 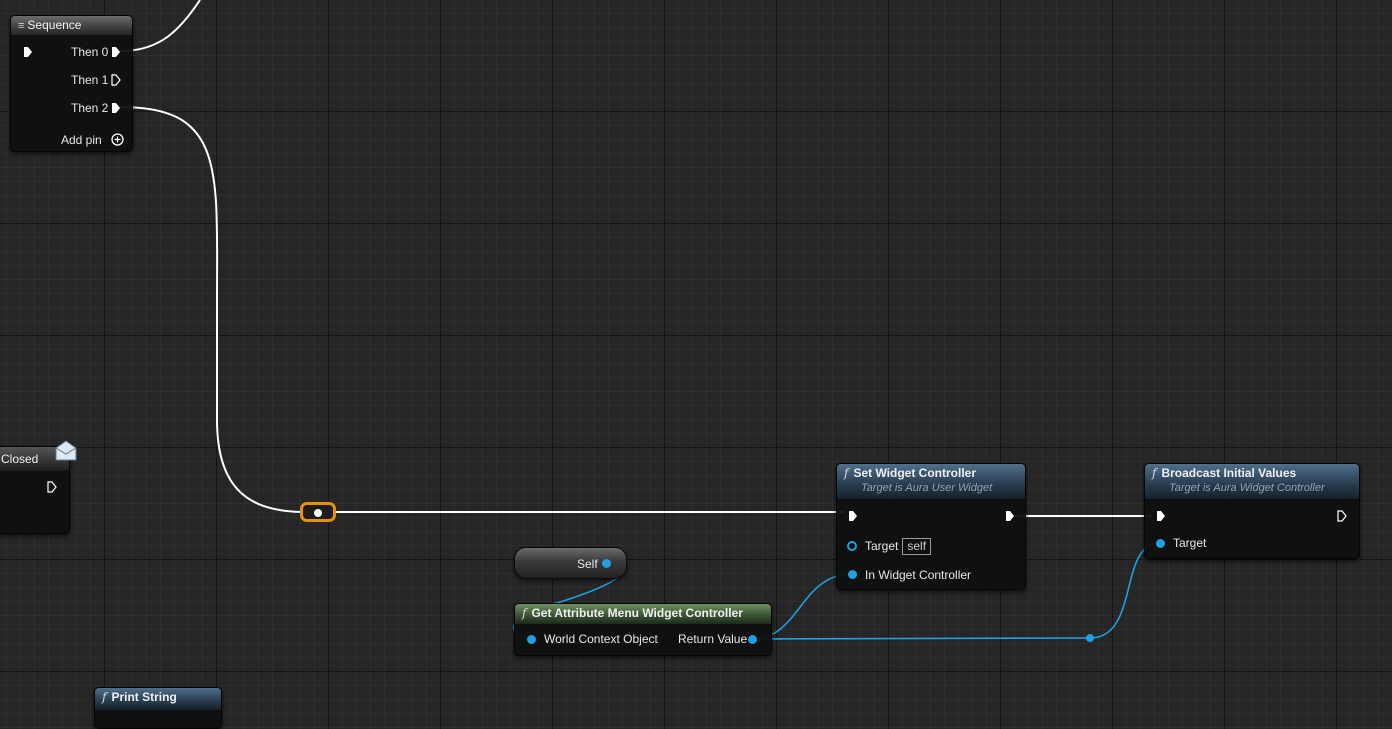 I want to click on self-output-pin, so click(x=606, y=563).